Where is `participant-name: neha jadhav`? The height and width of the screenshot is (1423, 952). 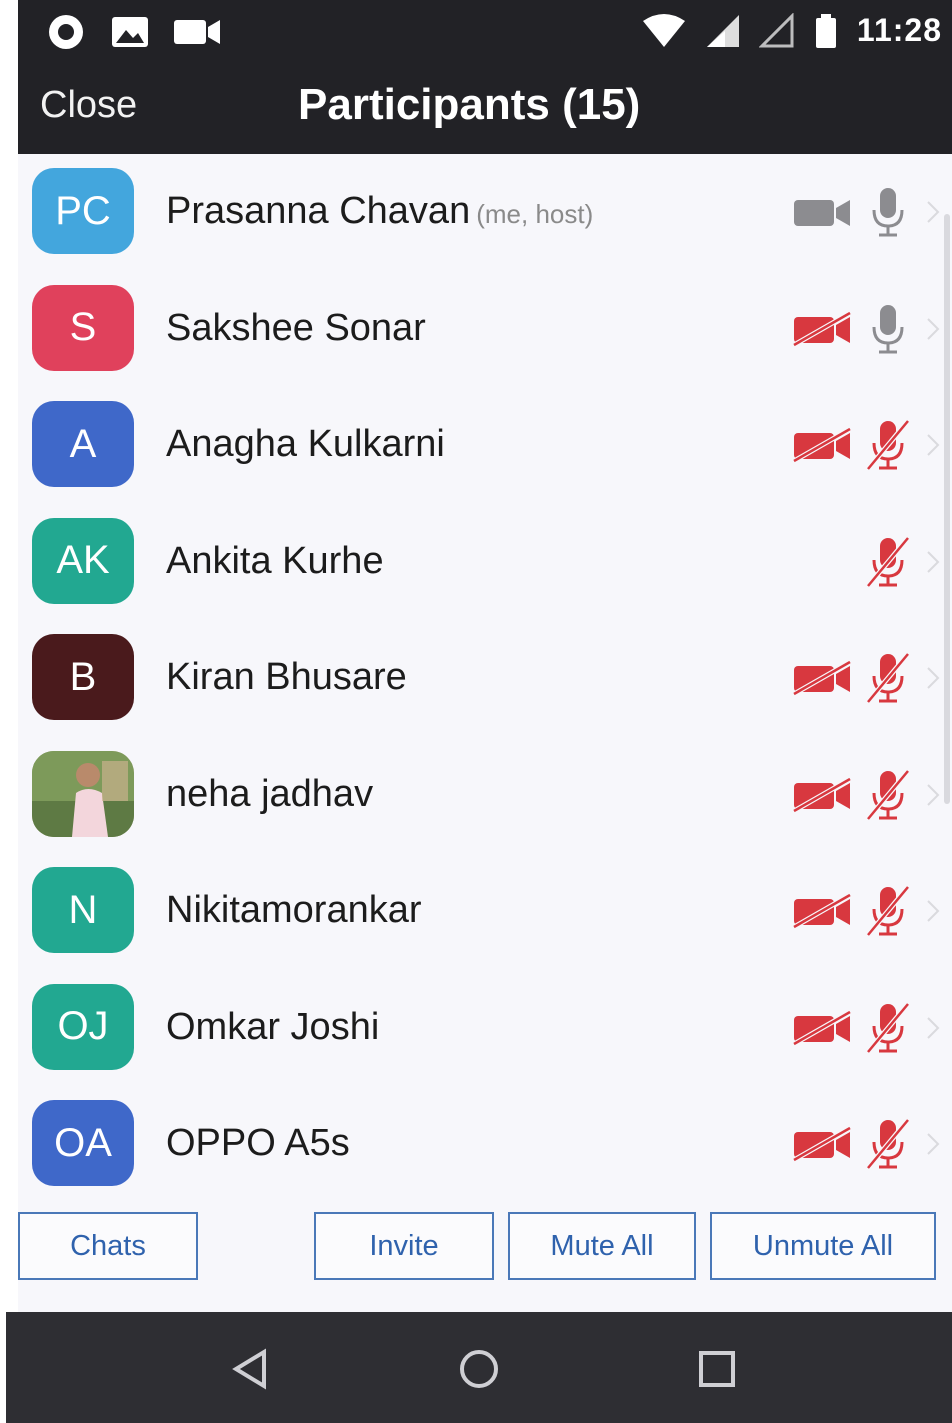 participant-name: neha jadhav is located at coordinates (269, 794).